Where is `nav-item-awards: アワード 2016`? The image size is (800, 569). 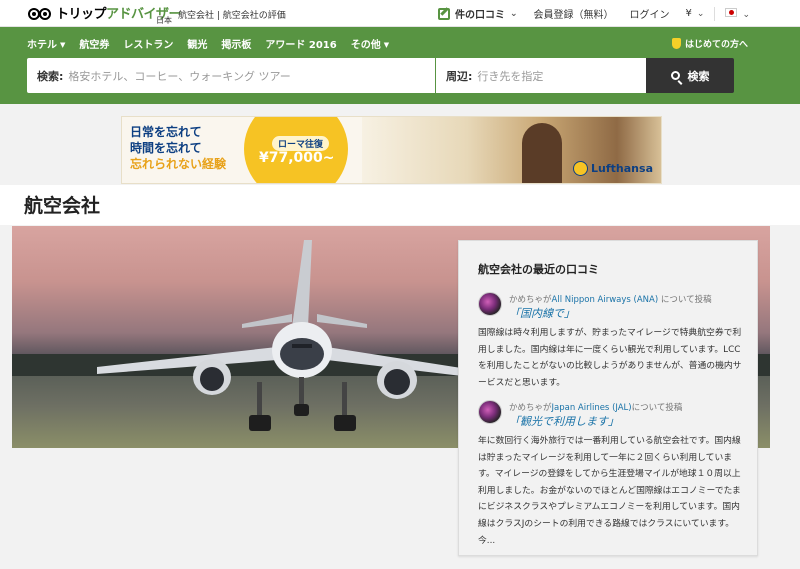 nav-item-awards: アワード 2016 is located at coordinates (300, 43).